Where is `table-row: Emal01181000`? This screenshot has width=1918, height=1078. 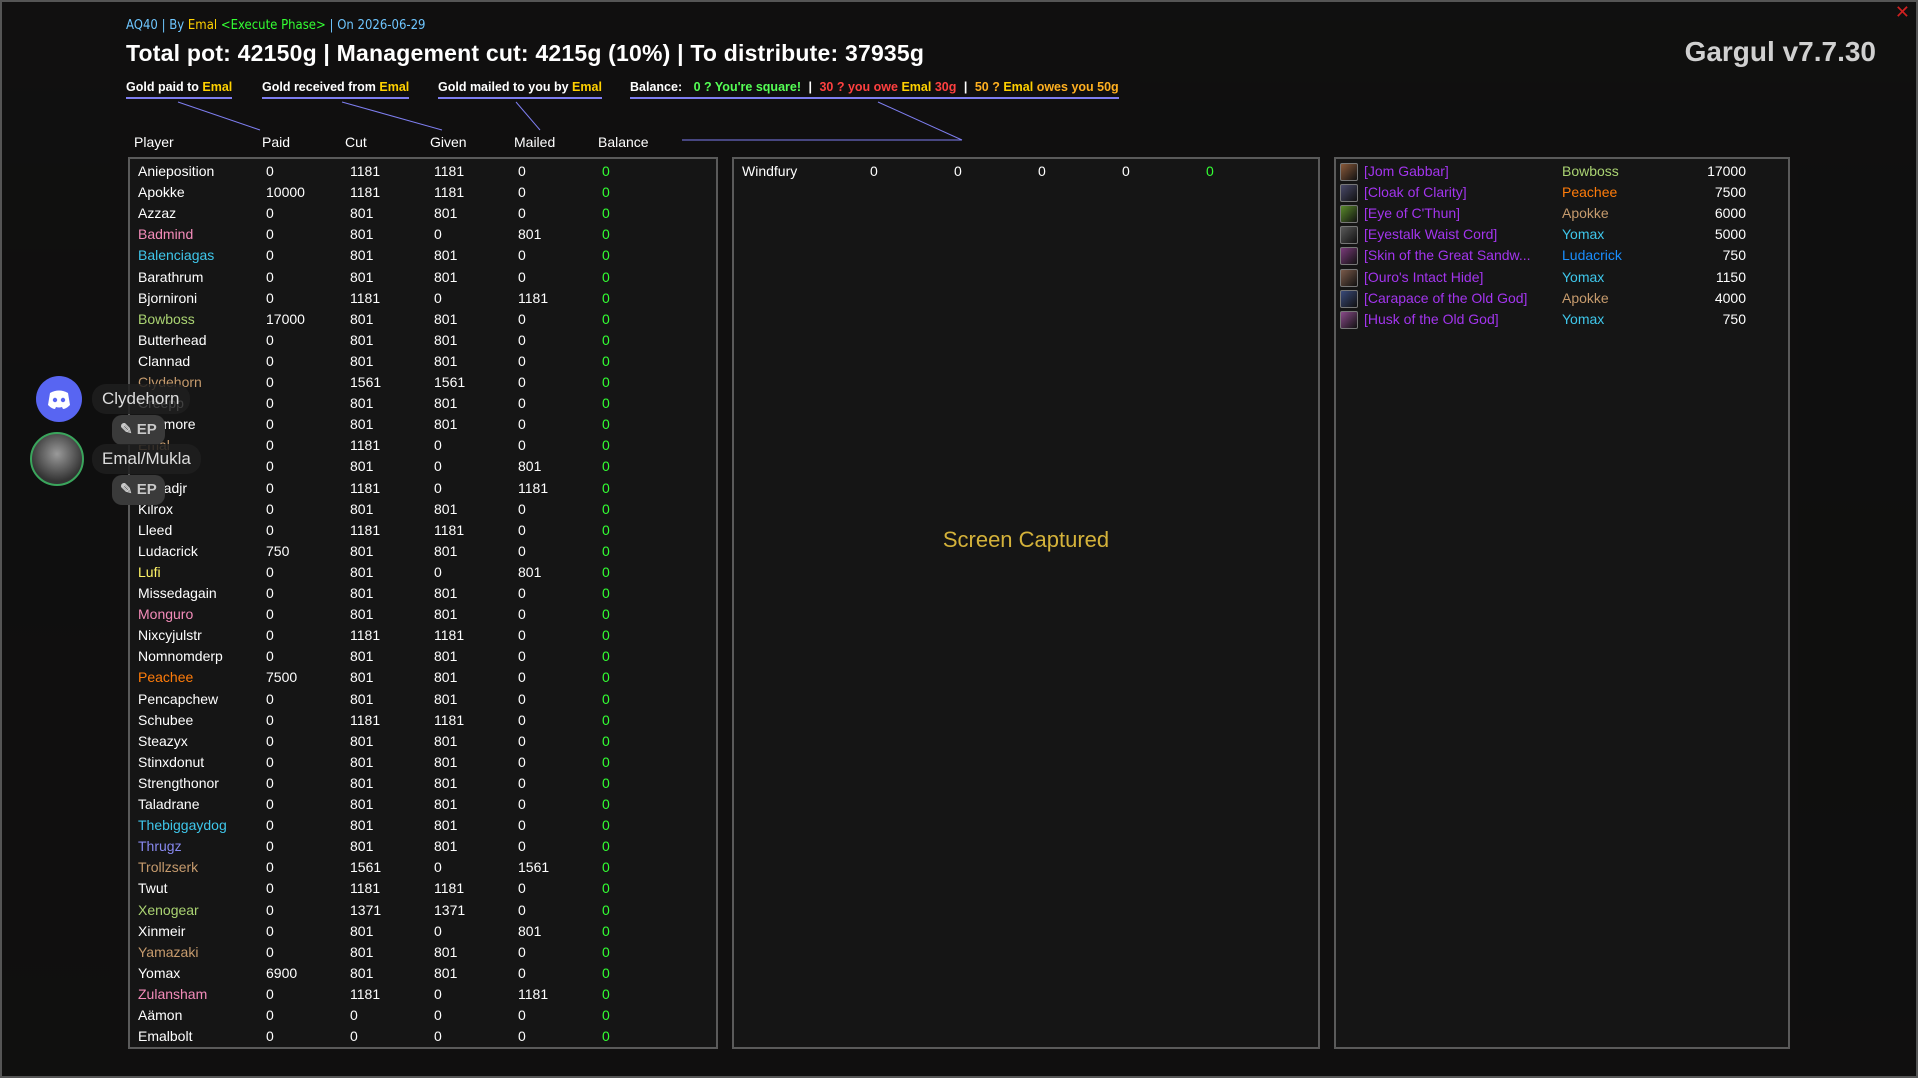 table-row: Emal01181000 is located at coordinates (423, 447).